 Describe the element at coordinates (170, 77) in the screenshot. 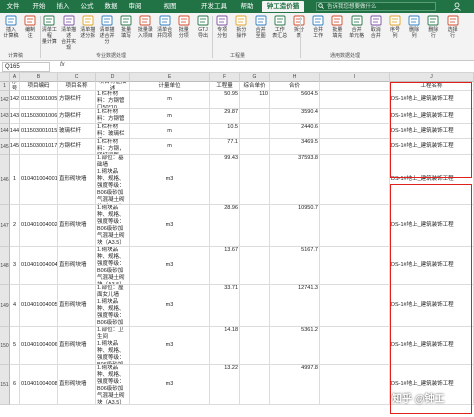

I see `column-header-E: E` at that location.